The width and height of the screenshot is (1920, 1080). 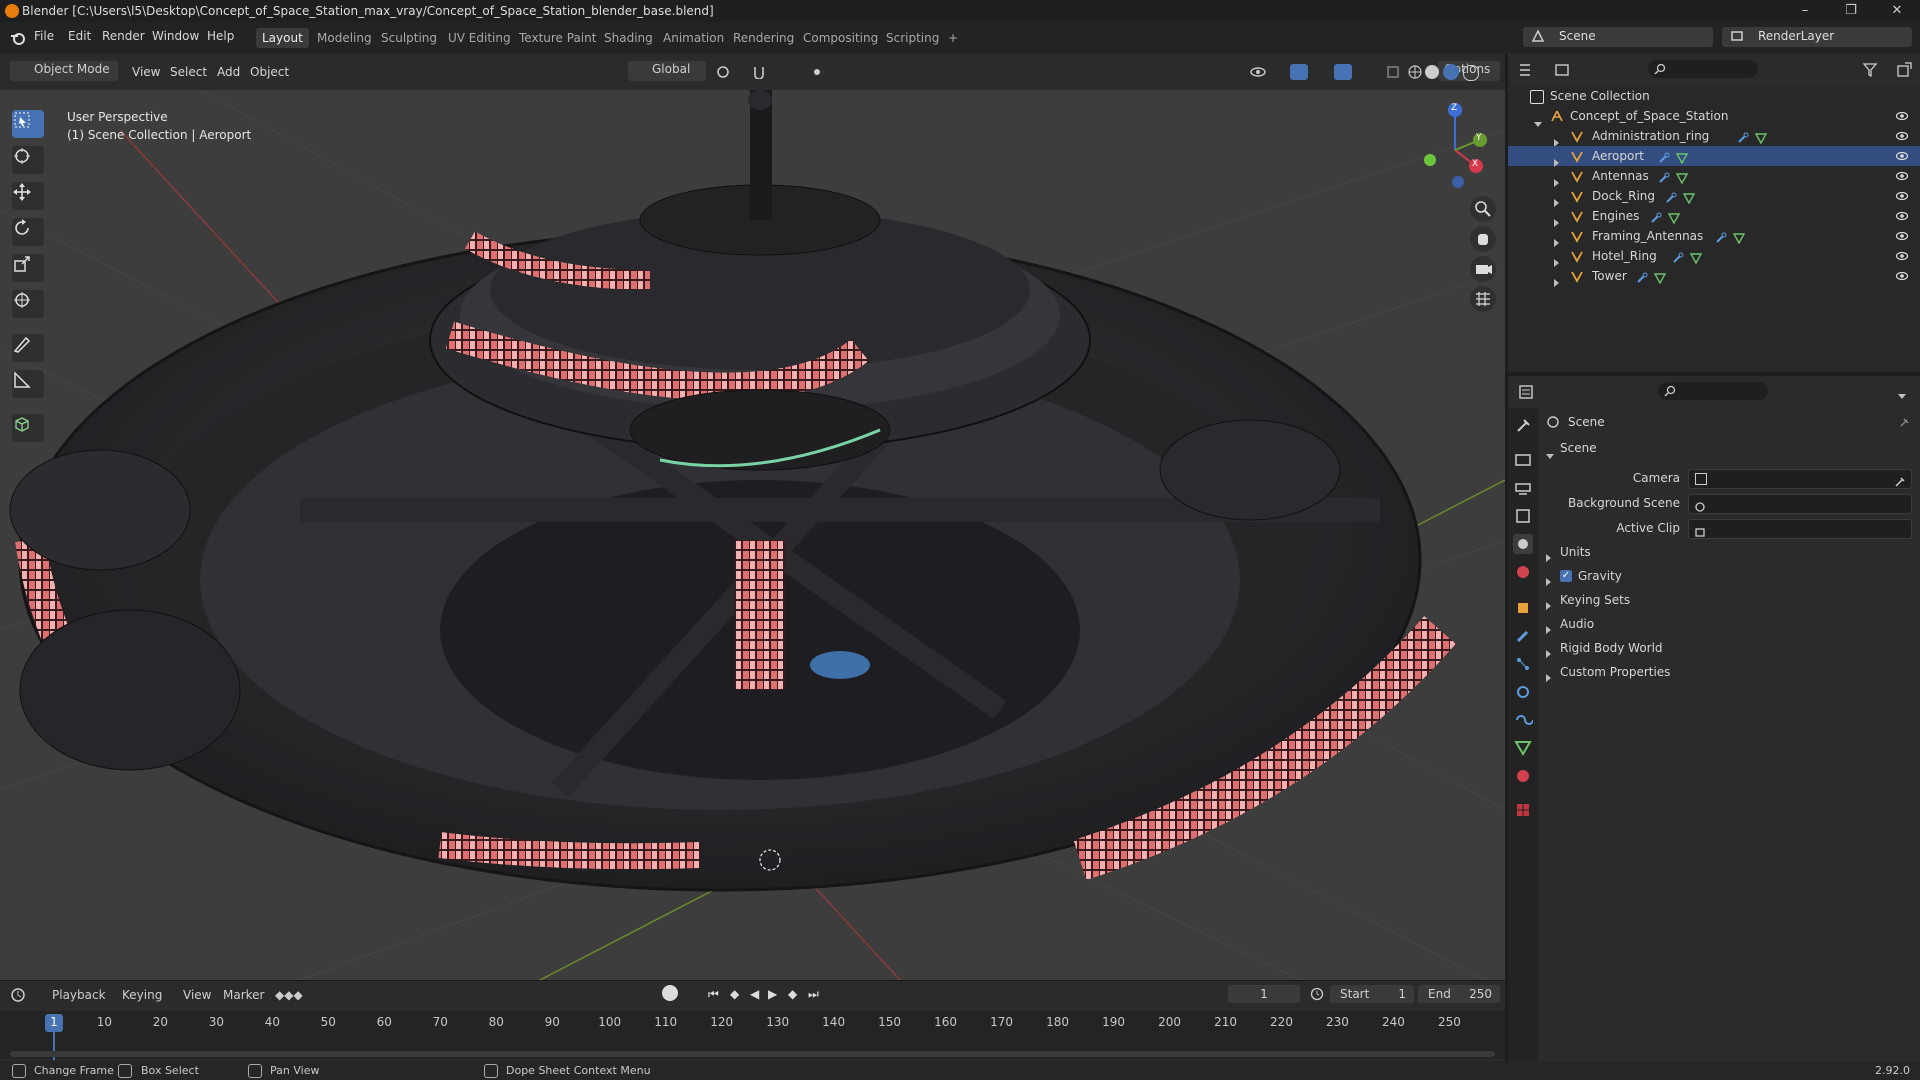 I want to click on tab-sculpting: Sculpting, so click(x=409, y=38).